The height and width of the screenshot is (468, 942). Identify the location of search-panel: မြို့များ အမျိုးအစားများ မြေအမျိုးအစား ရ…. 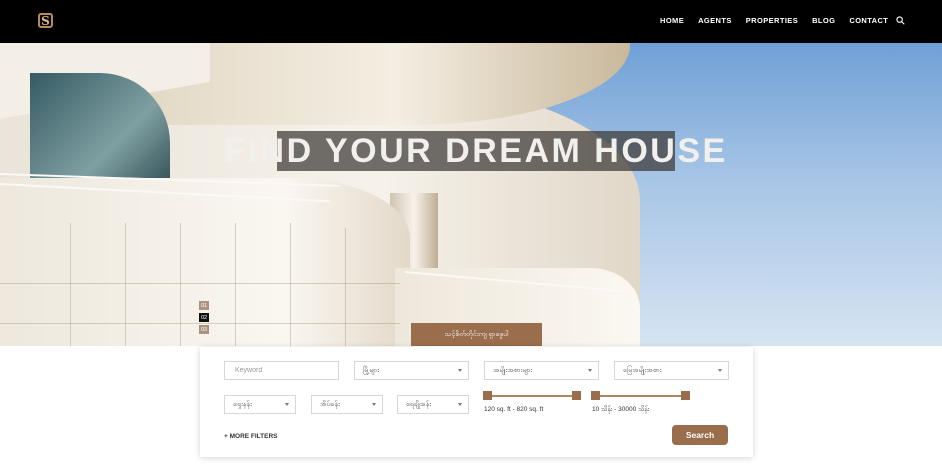
(476, 402).